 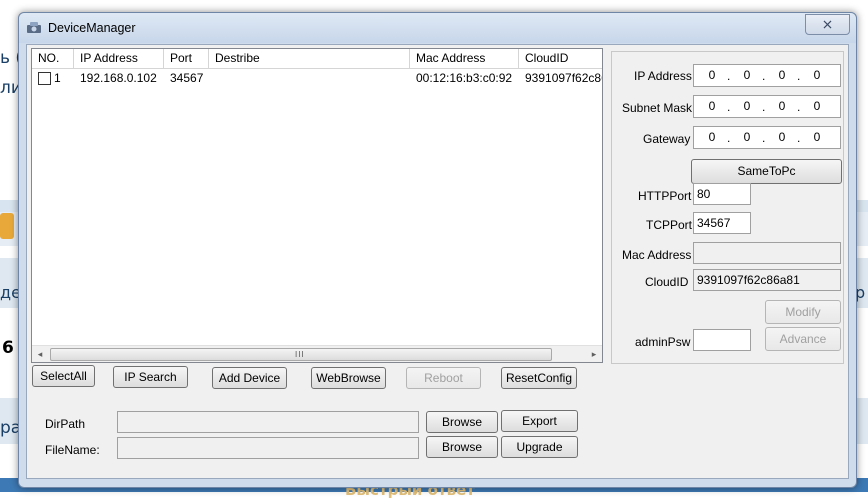 What do you see at coordinates (663, 342) in the screenshot?
I see `admin-password-label: adminPsw` at bounding box center [663, 342].